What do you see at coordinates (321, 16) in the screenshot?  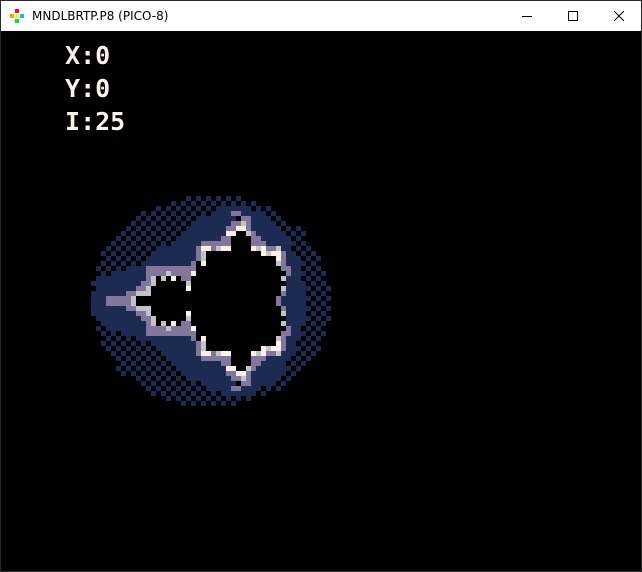 I see `title-bar: MNDLBRTP.P8 (PICO-8)` at bounding box center [321, 16].